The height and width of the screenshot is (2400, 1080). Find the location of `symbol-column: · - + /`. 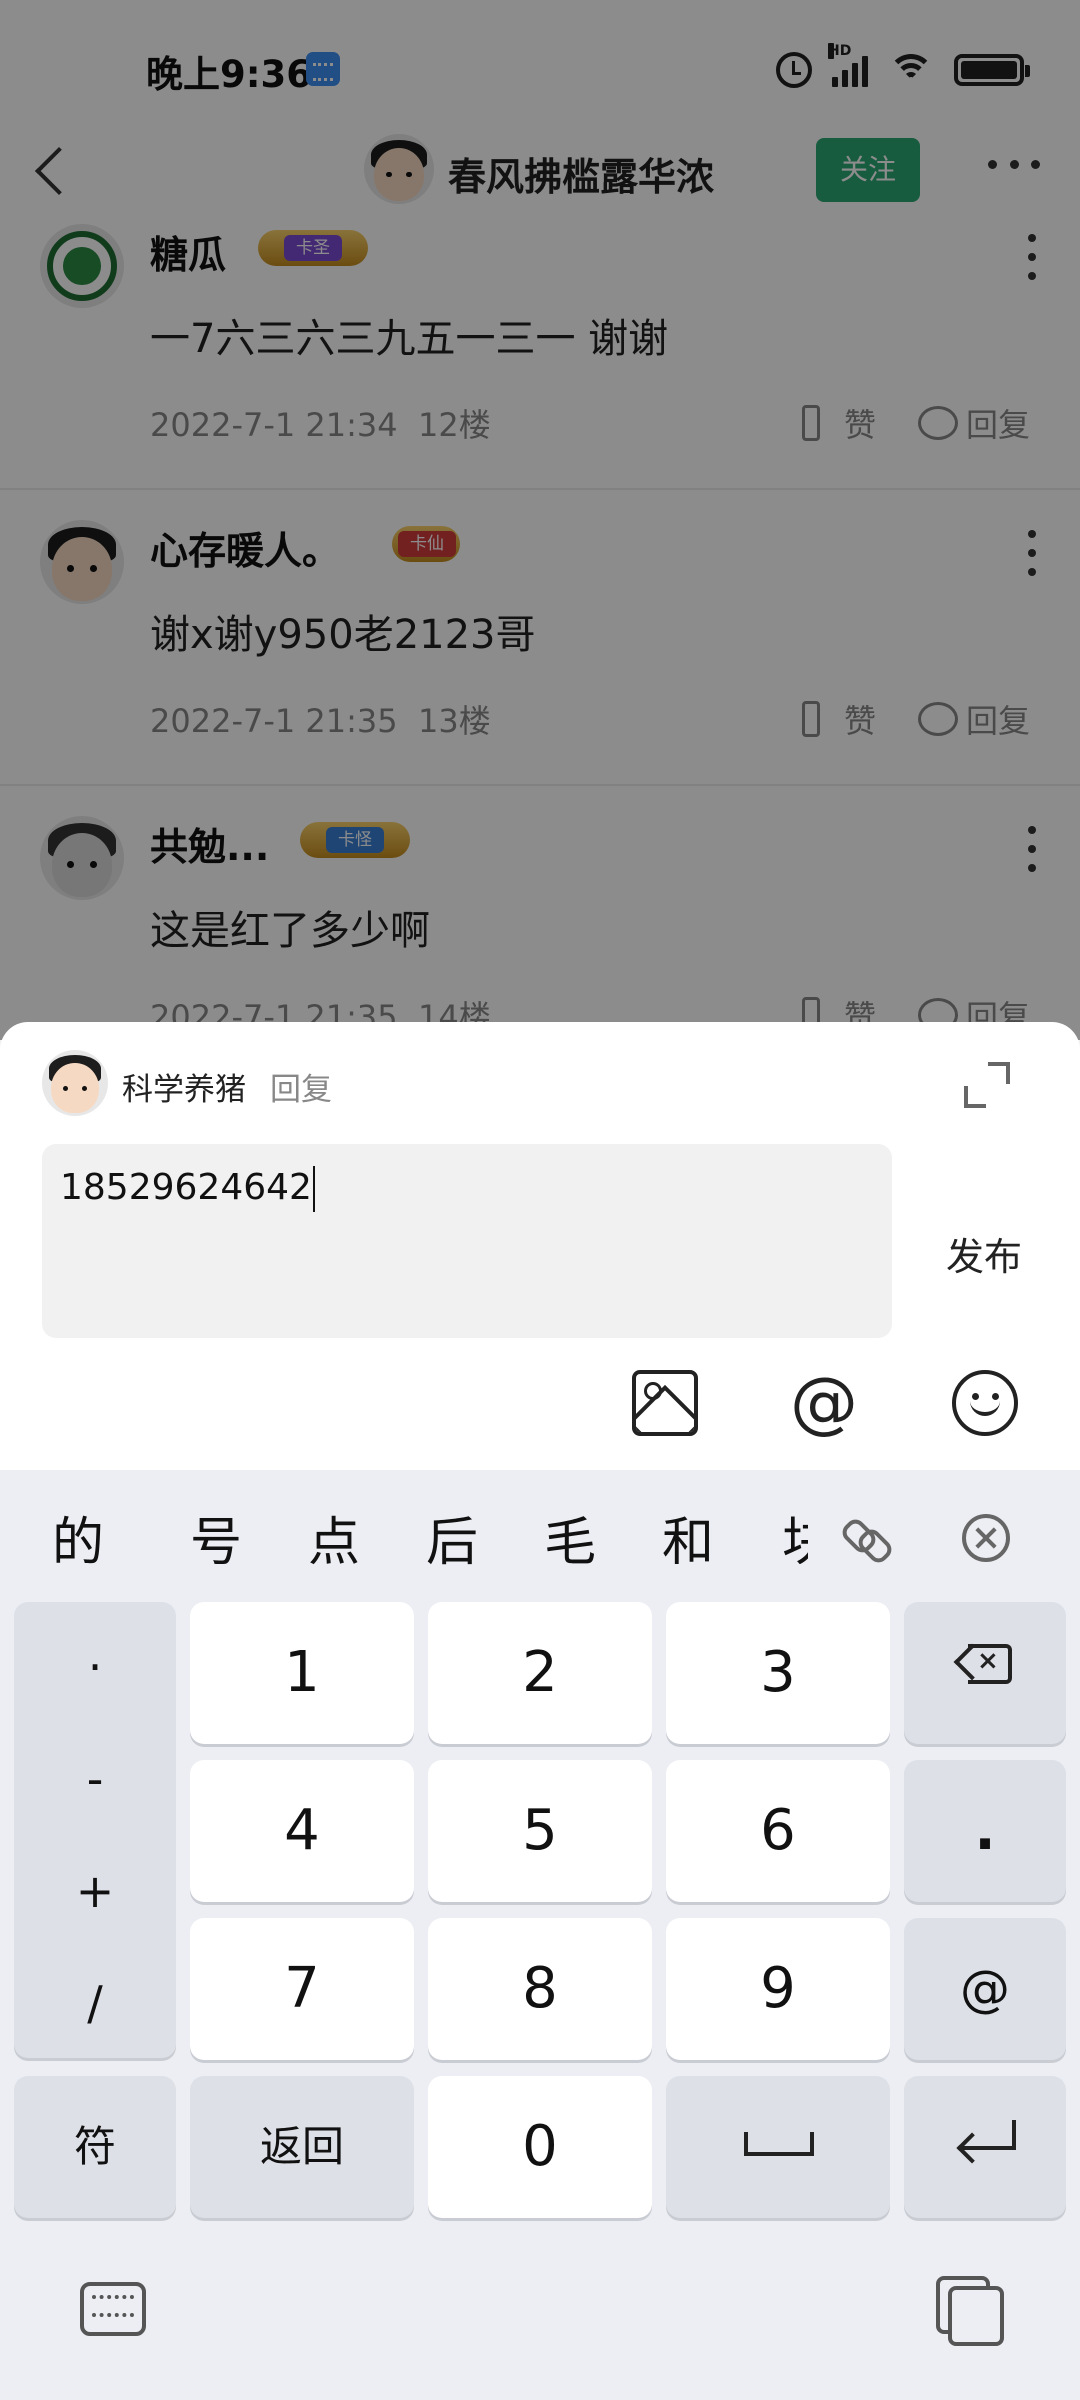

symbol-column: · - + / is located at coordinates (95, 1830).